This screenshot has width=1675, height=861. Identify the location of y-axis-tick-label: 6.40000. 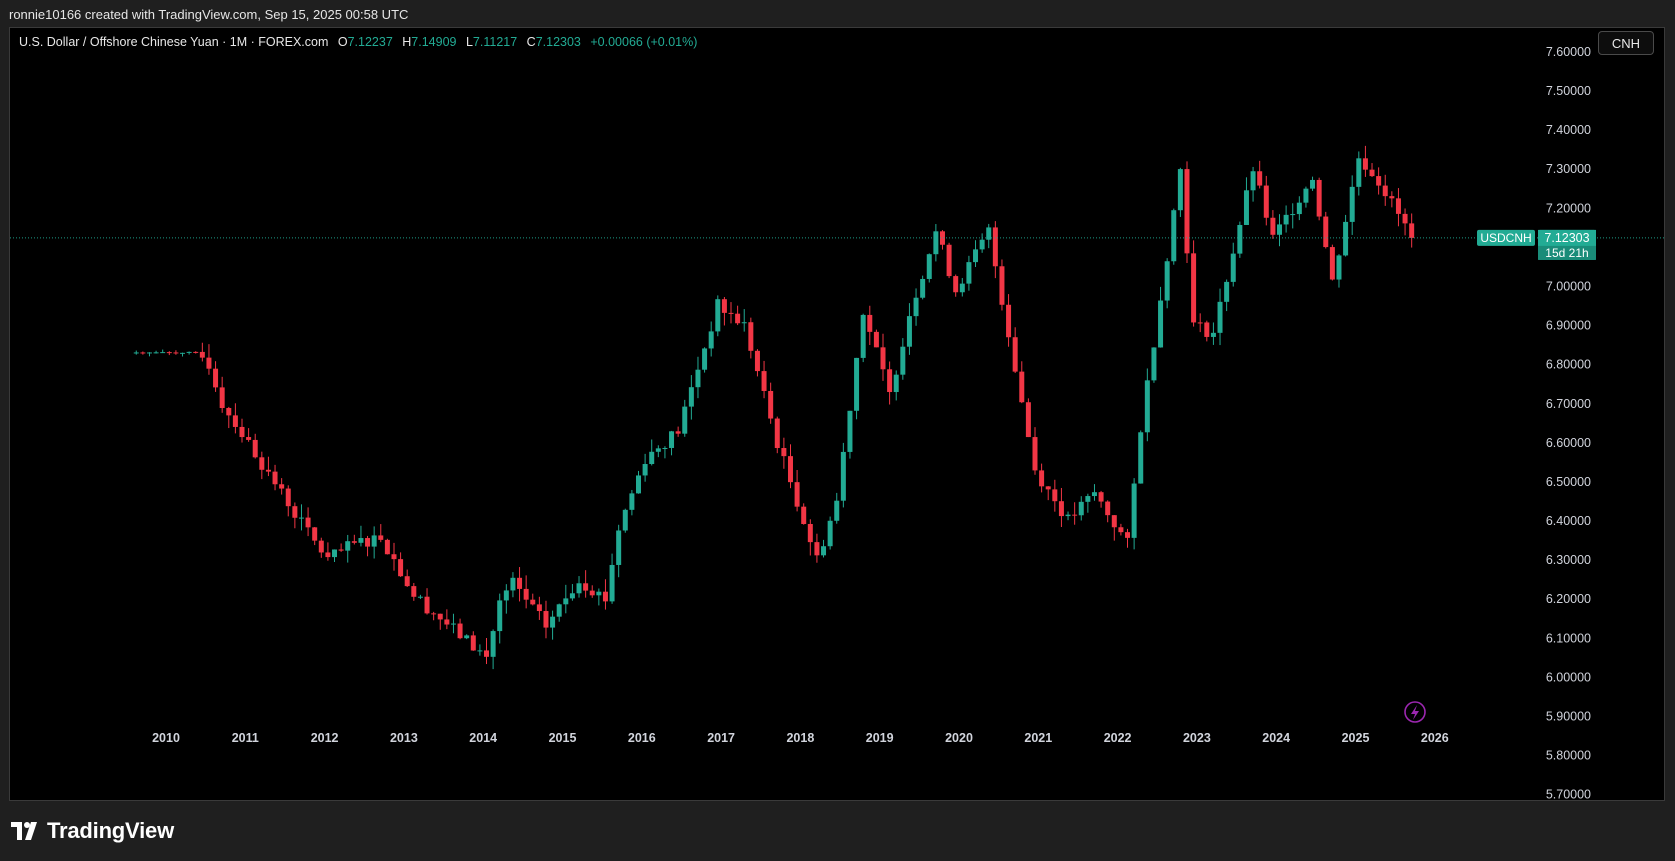
(1568, 521).